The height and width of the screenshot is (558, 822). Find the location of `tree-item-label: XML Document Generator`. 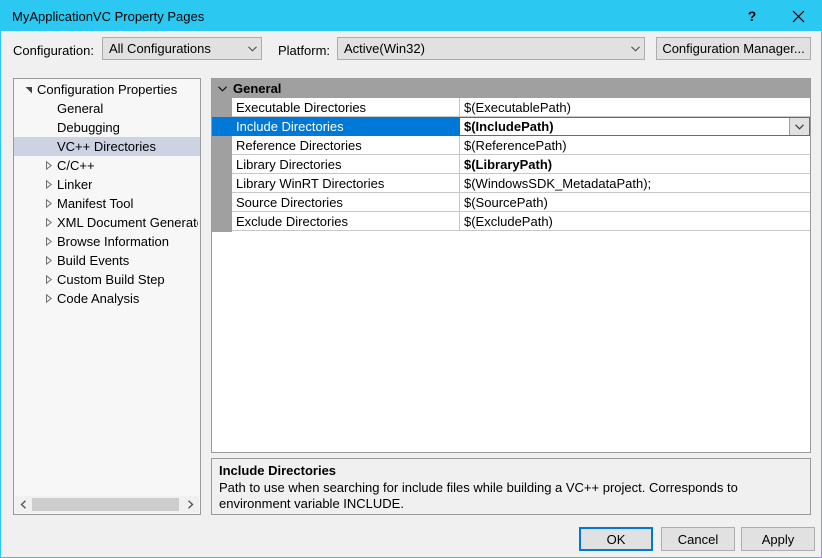

tree-item-label: XML Document Generator is located at coordinates (127, 222).